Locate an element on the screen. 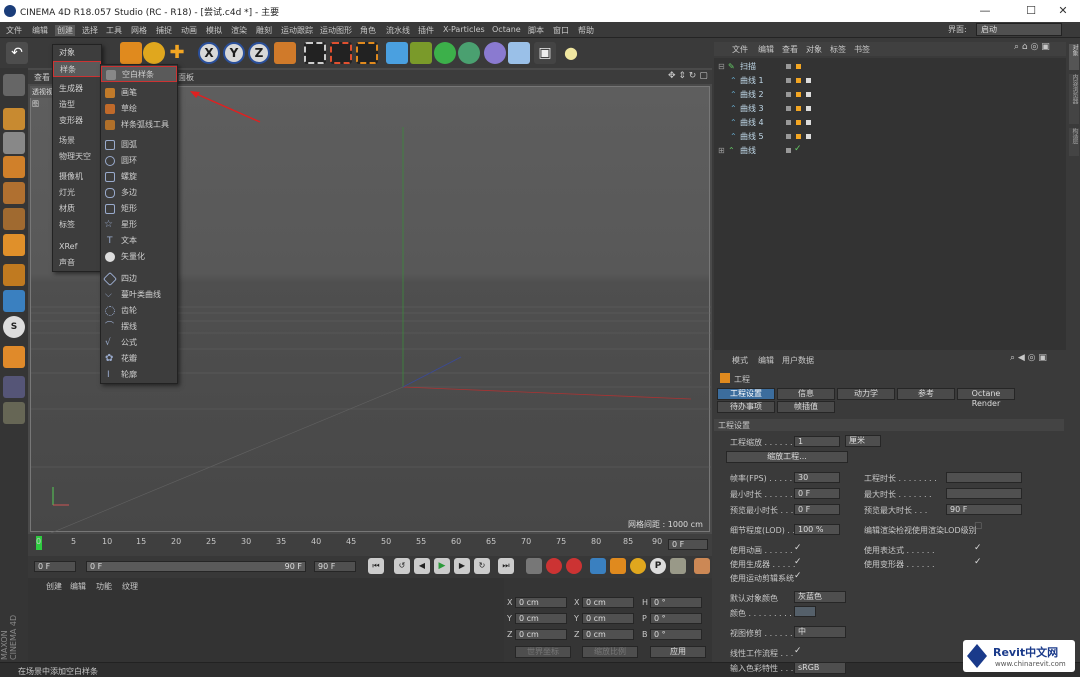  edges-mode-icon is located at coordinates (14, 219).